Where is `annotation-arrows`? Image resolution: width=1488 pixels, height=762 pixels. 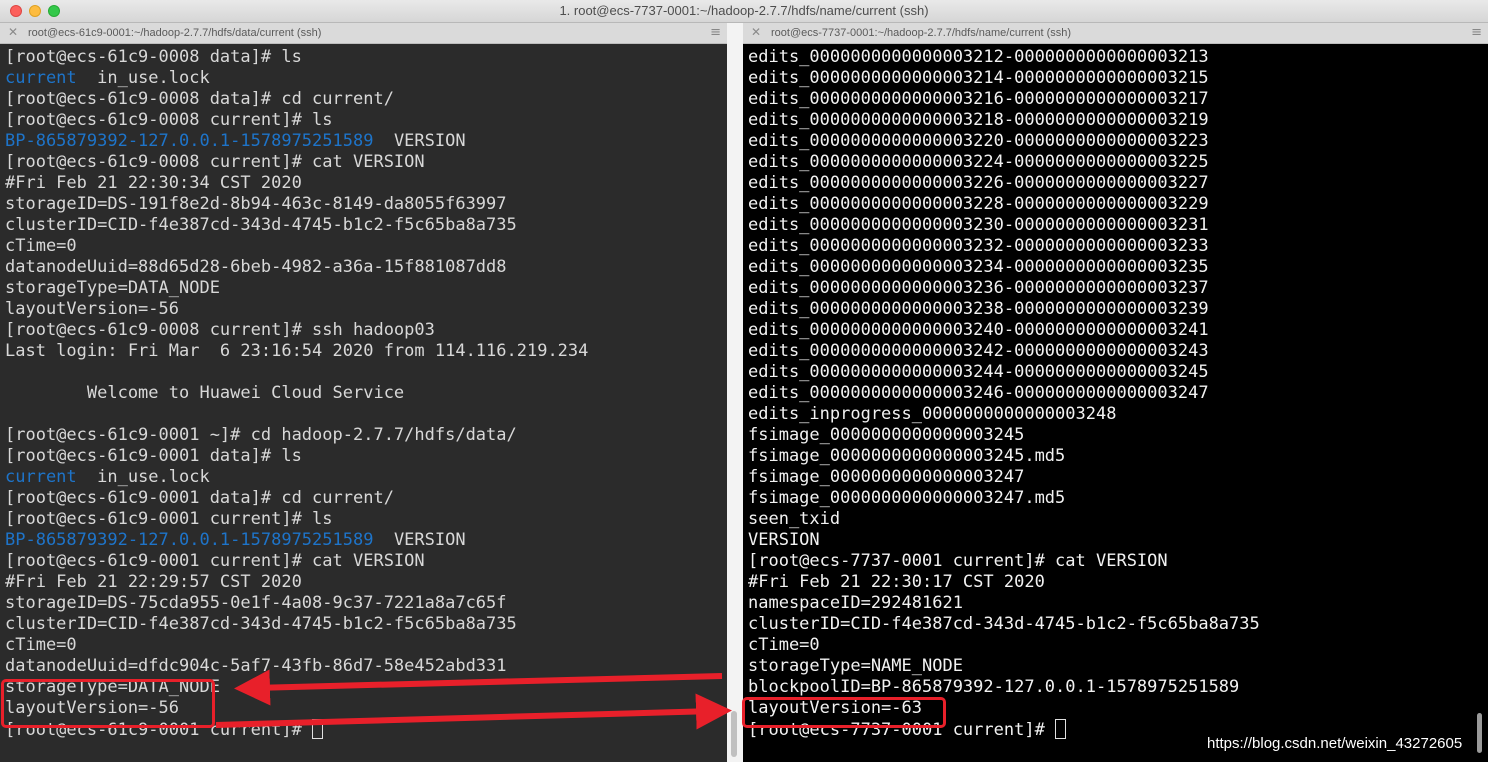
annotation-arrows is located at coordinates (473, 699).